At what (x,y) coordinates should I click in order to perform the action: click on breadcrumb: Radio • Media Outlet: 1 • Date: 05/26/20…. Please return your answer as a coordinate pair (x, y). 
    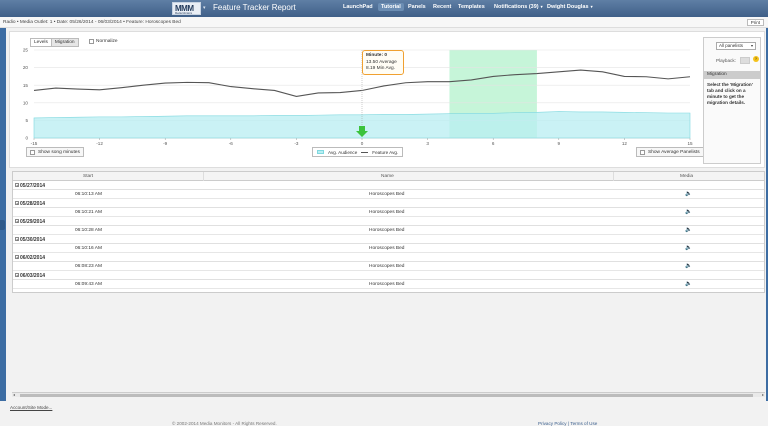
    Looking at the image, I should click on (92, 22).